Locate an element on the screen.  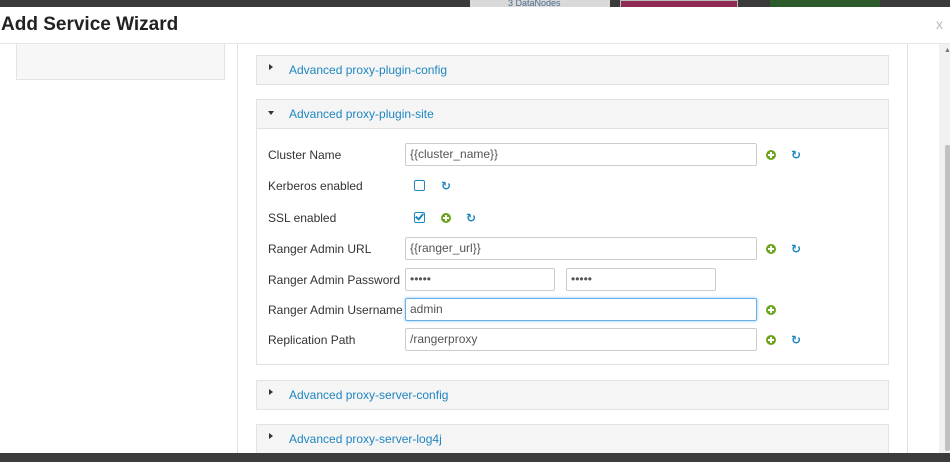
field-label: Replication Path is located at coordinates (312, 340).